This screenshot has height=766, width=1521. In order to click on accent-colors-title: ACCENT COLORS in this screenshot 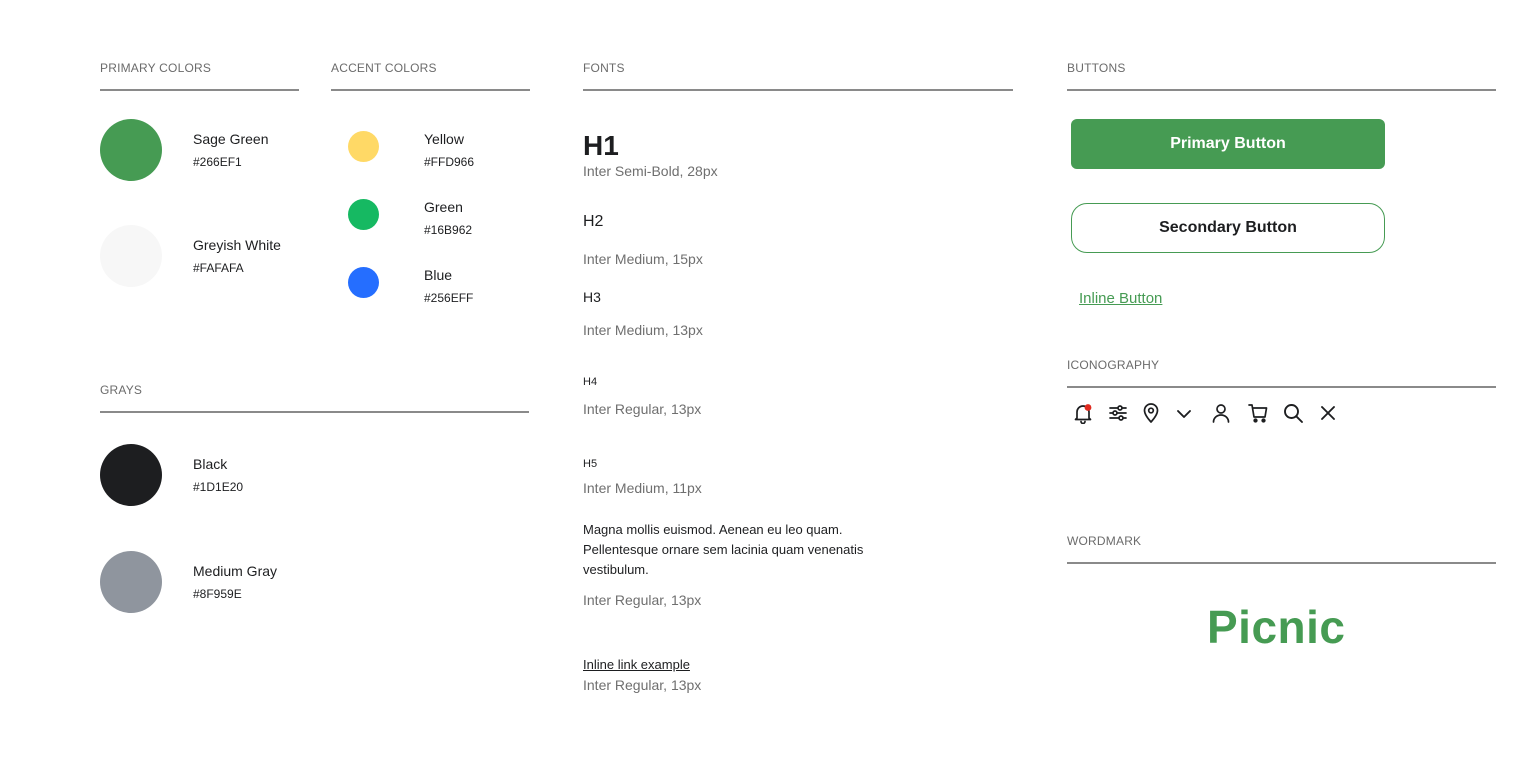, I will do `click(384, 68)`.